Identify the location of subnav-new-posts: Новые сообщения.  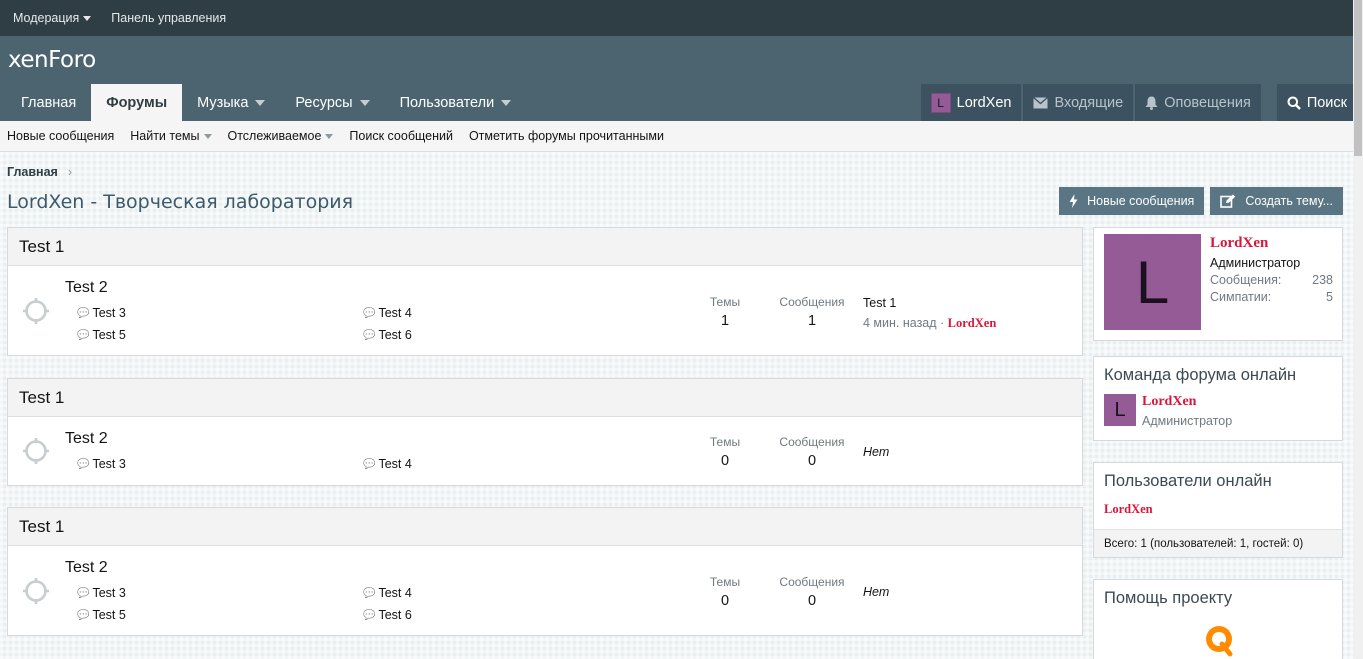
(60, 136).